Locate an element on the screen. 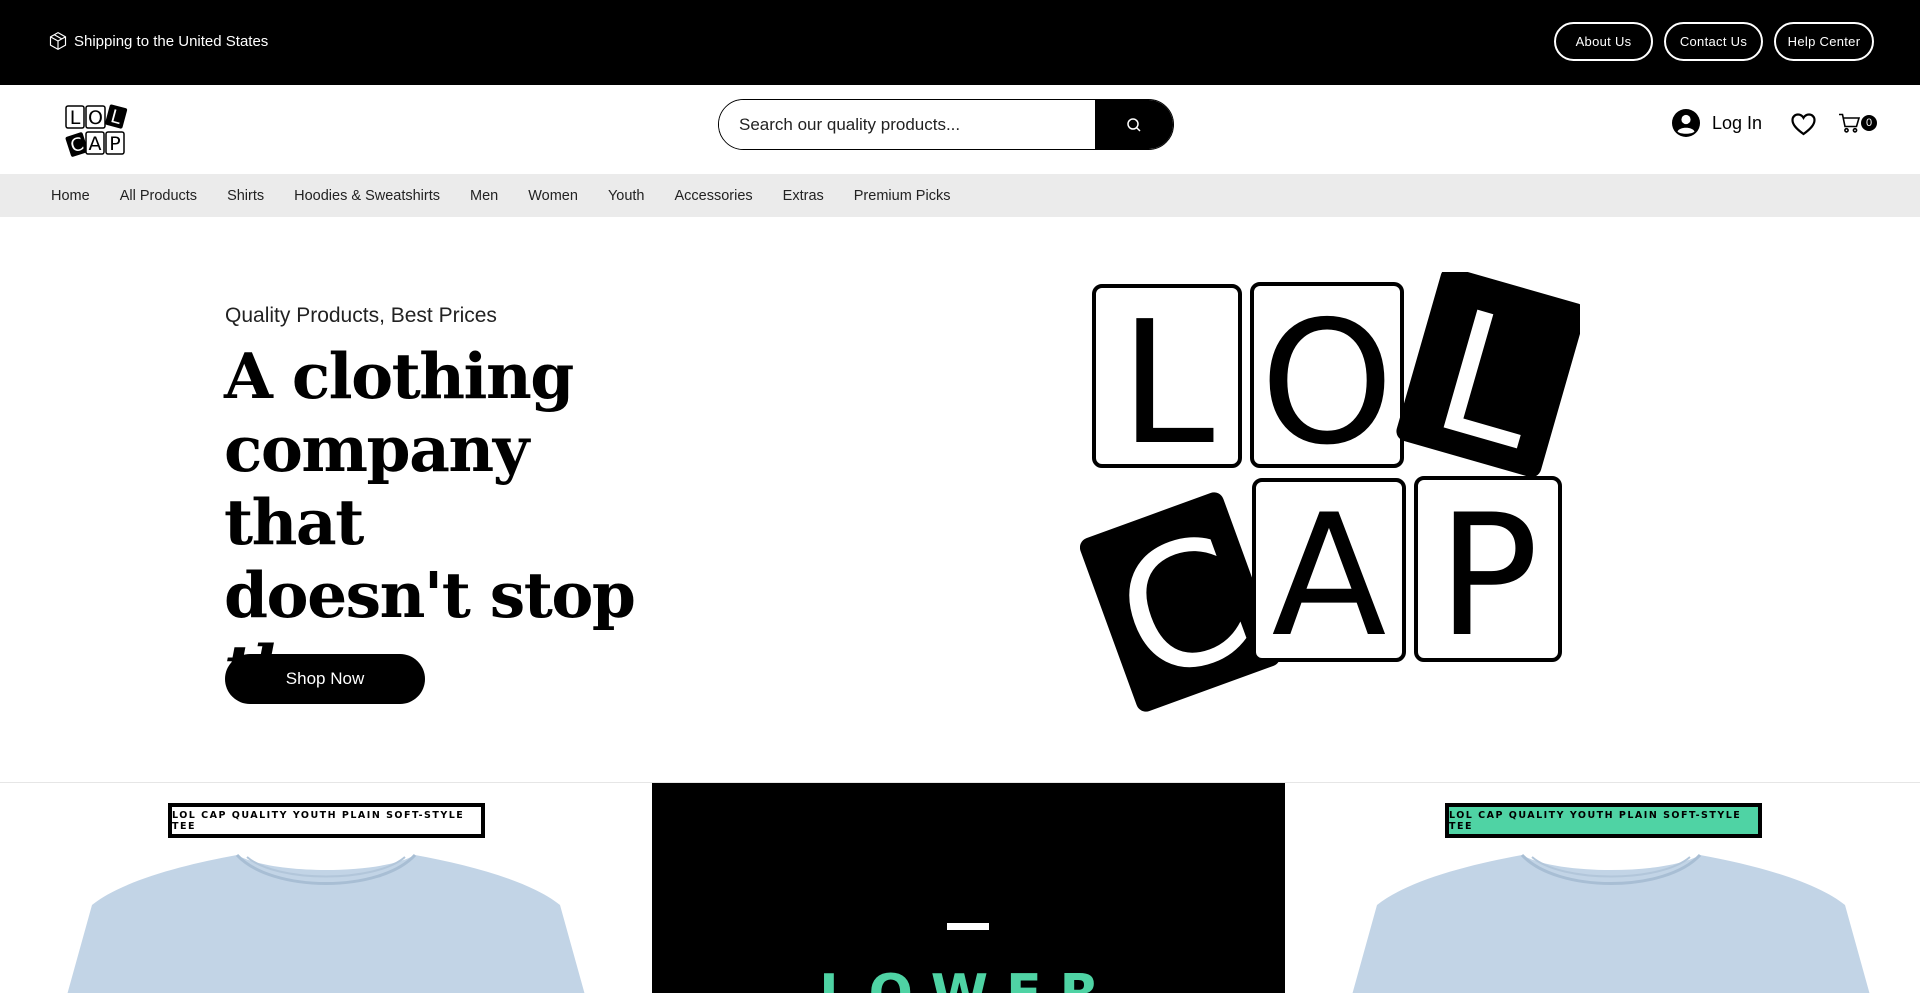 The height and width of the screenshot is (993, 1920). search-bar is located at coordinates (946, 124).